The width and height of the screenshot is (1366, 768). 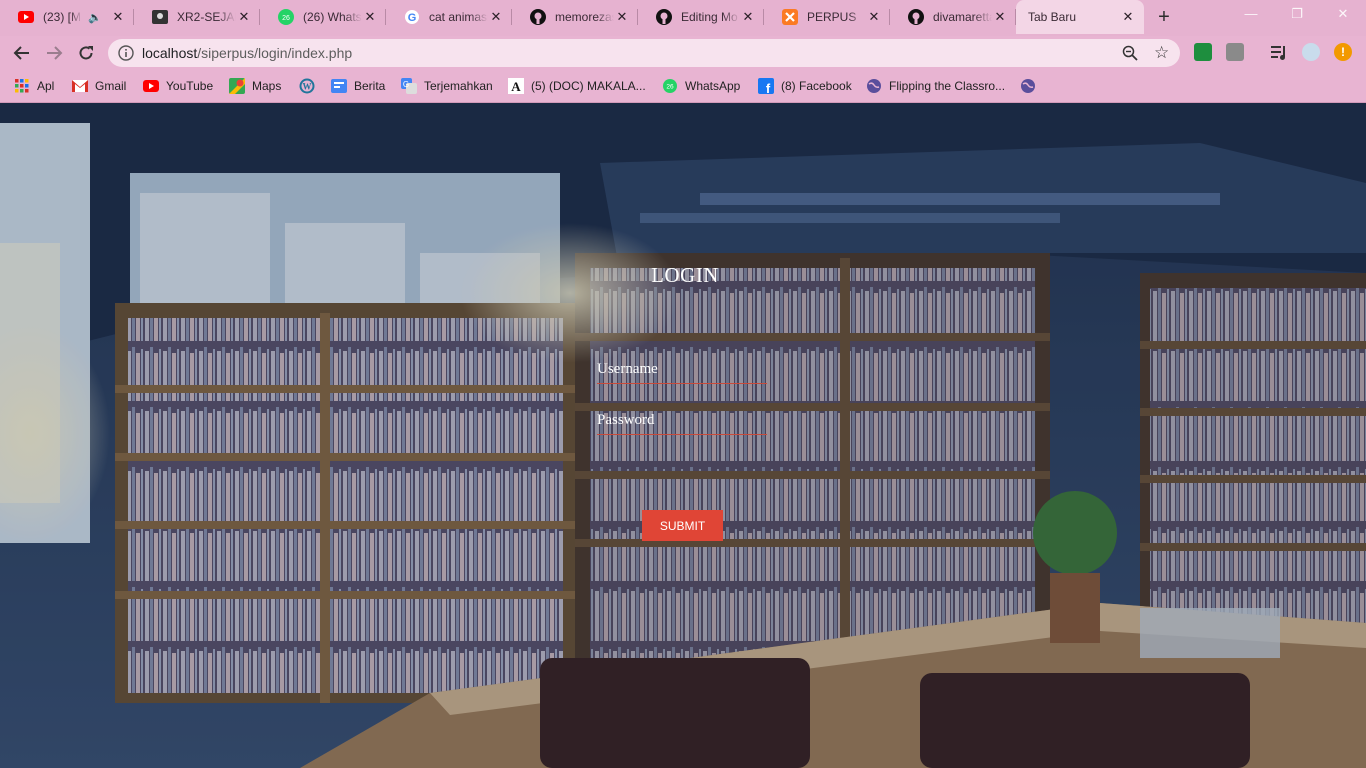 What do you see at coordinates (874, 86) in the screenshot?
I see `globe-icon` at bounding box center [874, 86].